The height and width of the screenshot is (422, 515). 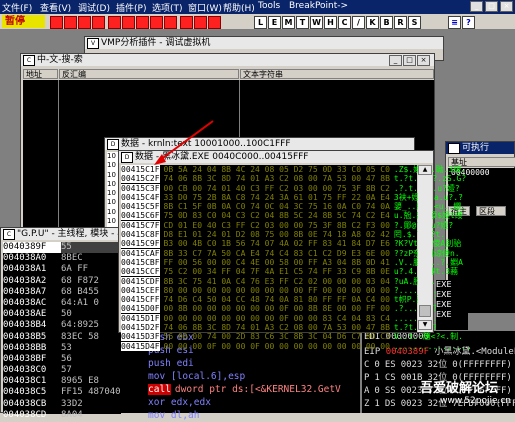 What do you see at coordinates (62, 359) in the screenshot?
I see `cpu-row: 004038BF 56` at bounding box center [62, 359].